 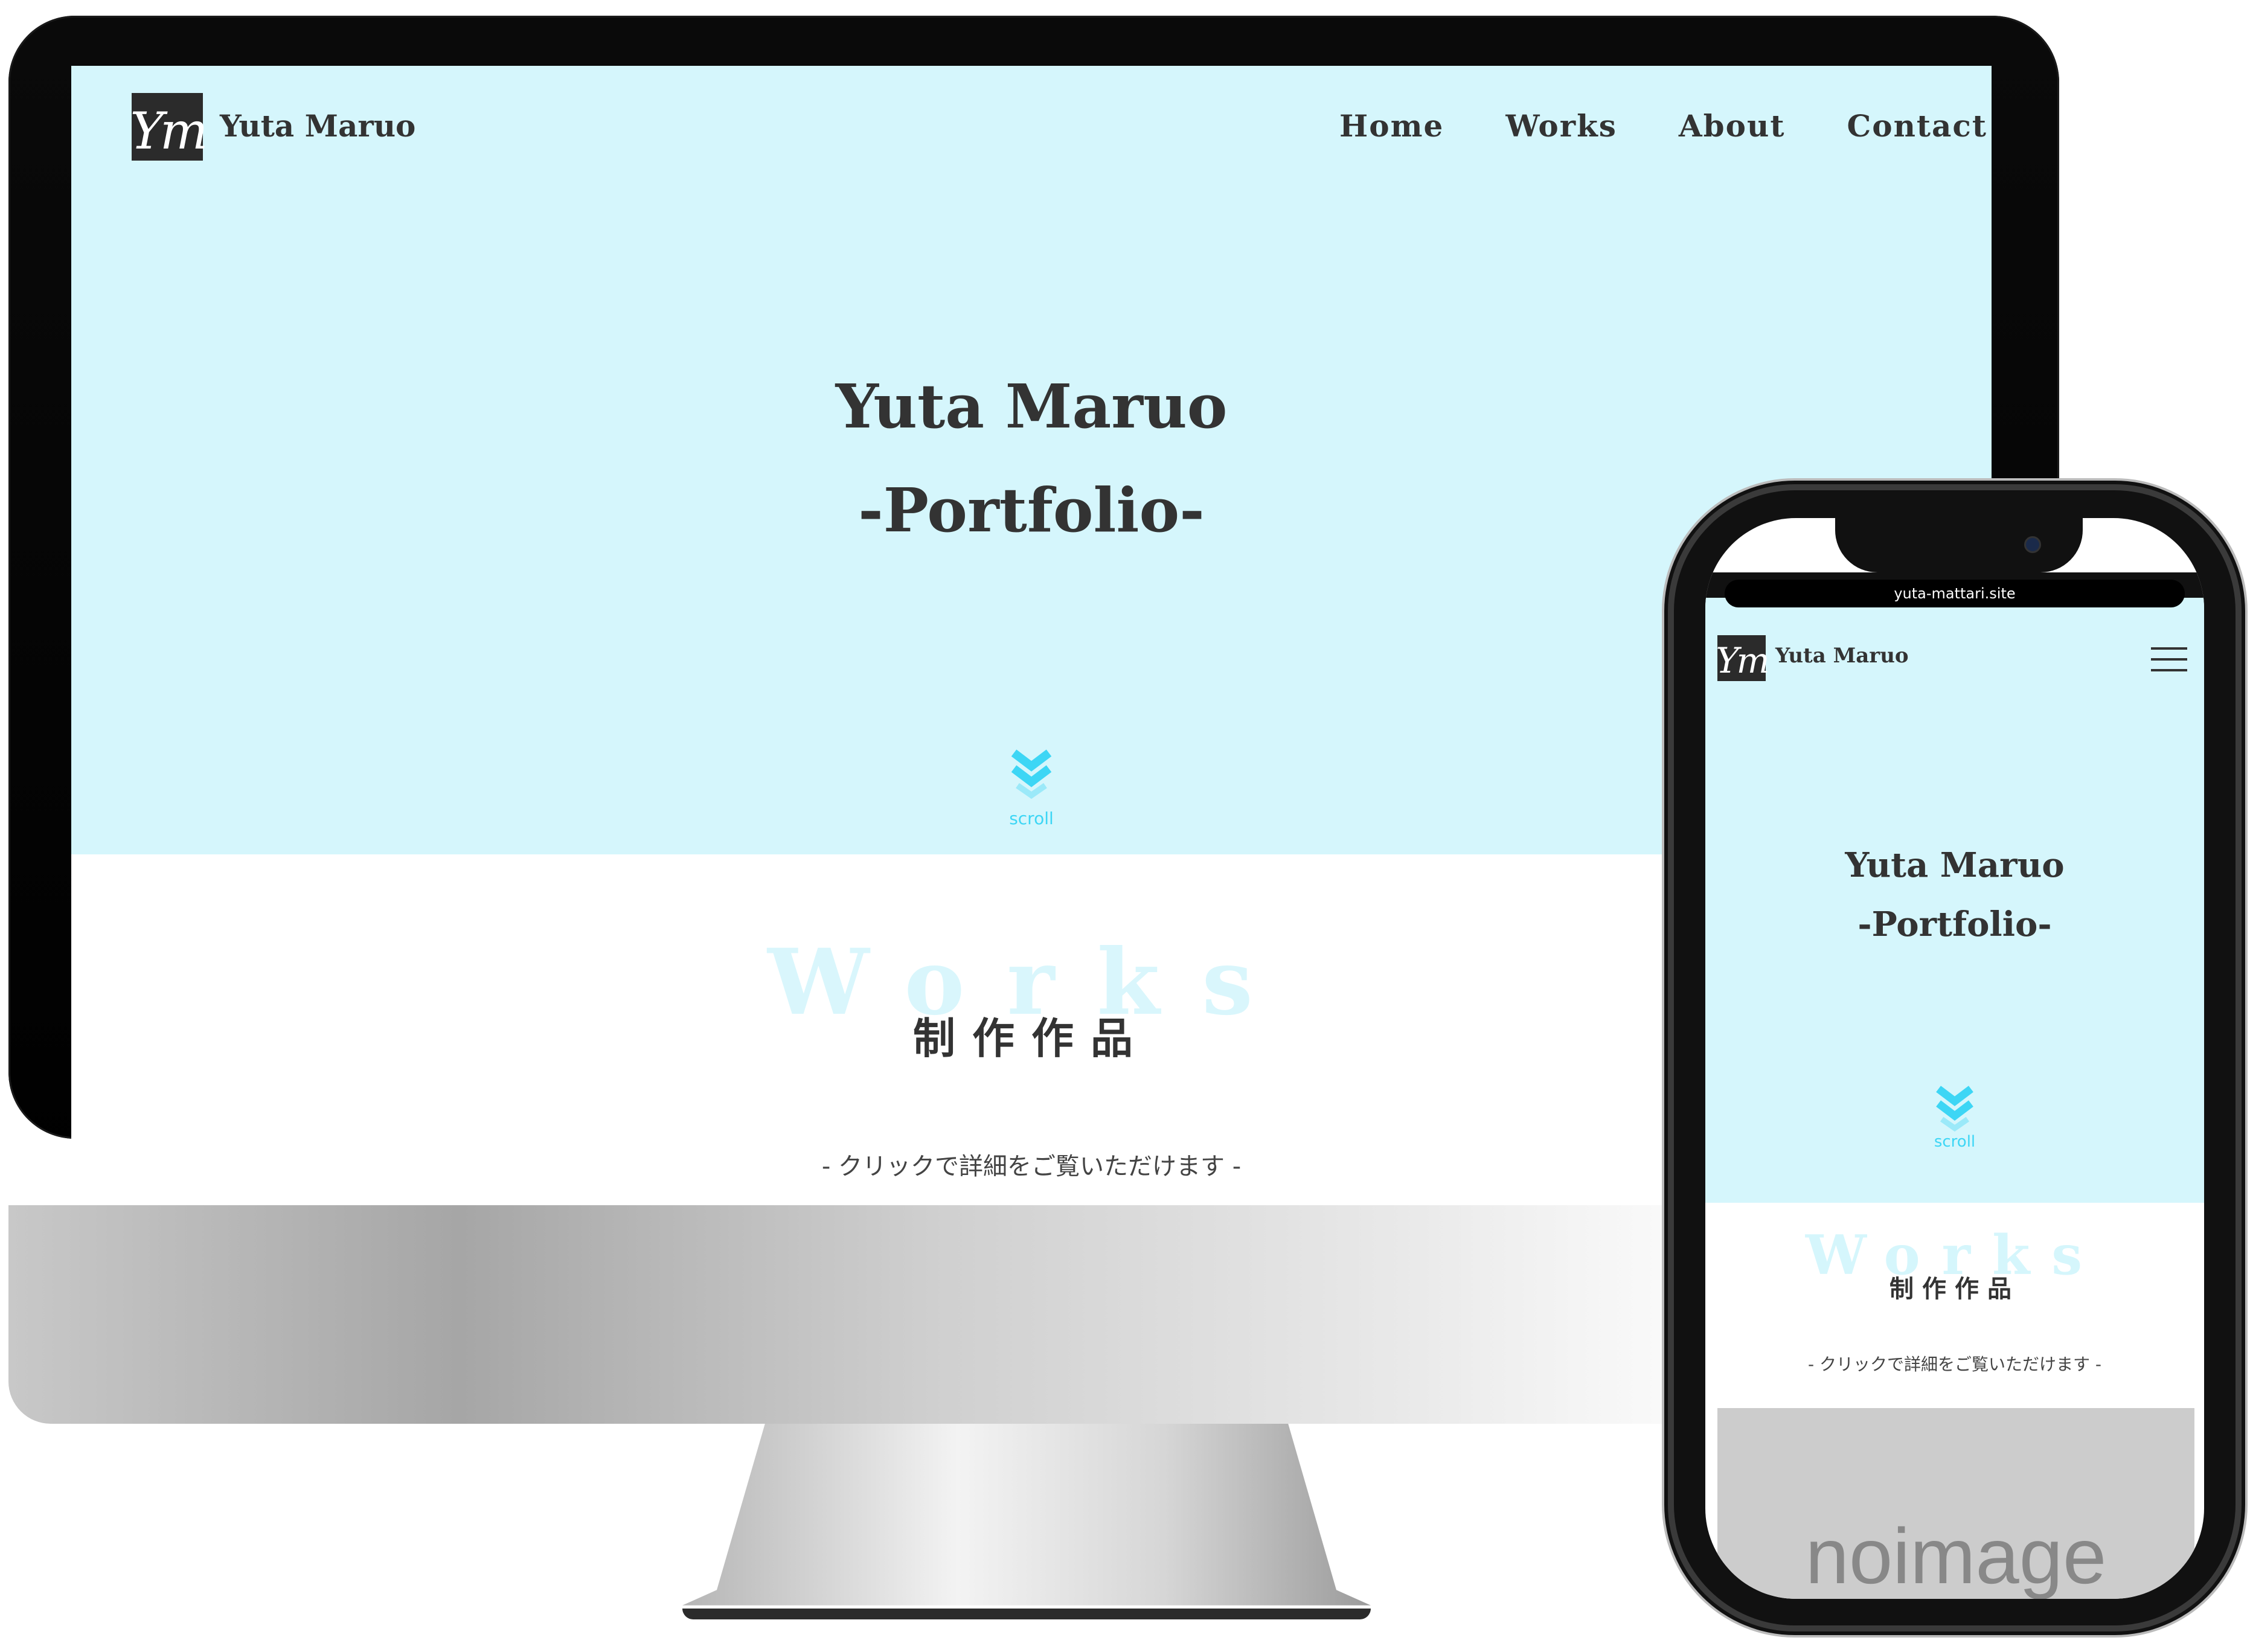 What do you see at coordinates (1954, 924) in the screenshot?
I see `hero-subtitle: -Portfolio-` at bounding box center [1954, 924].